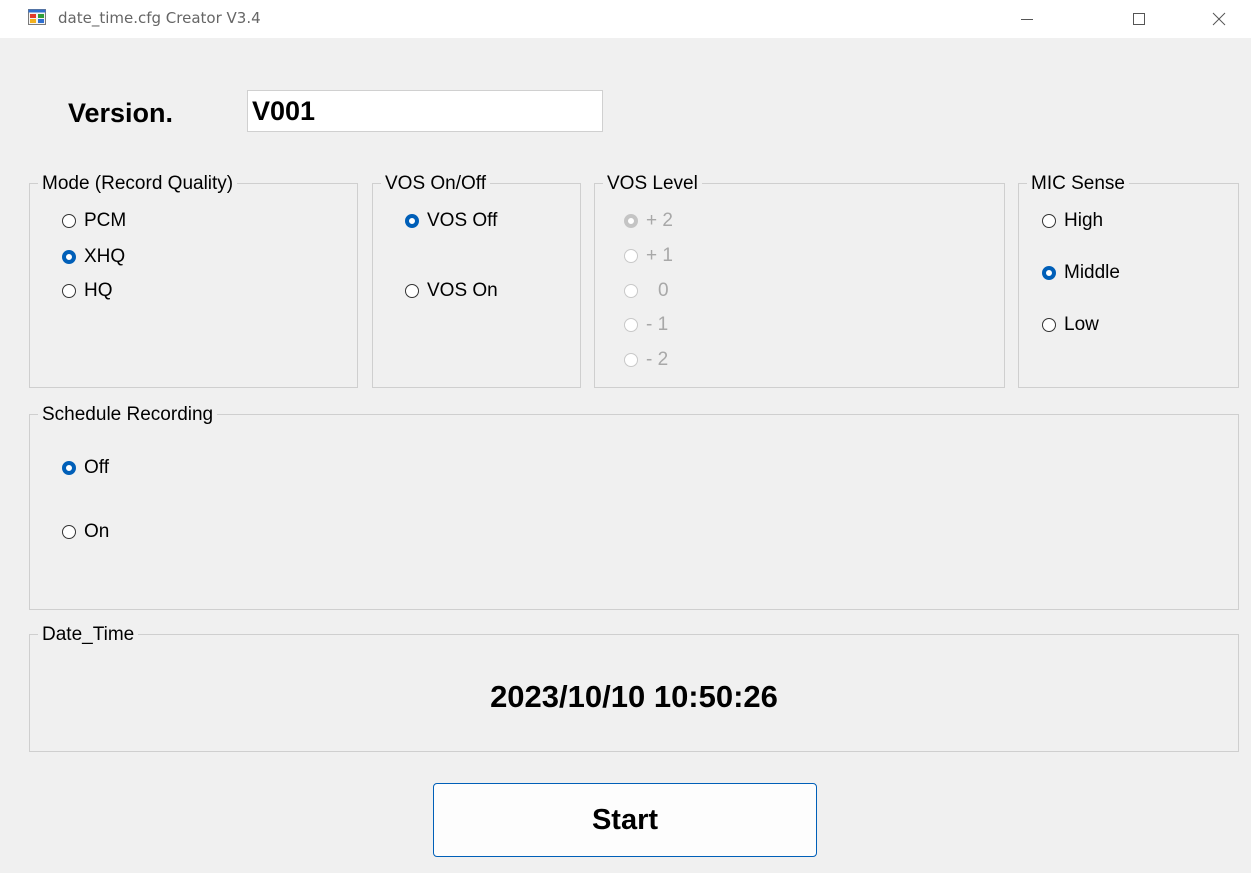  I want to click on vos-level-radio-minus2: - 2, so click(646, 360).